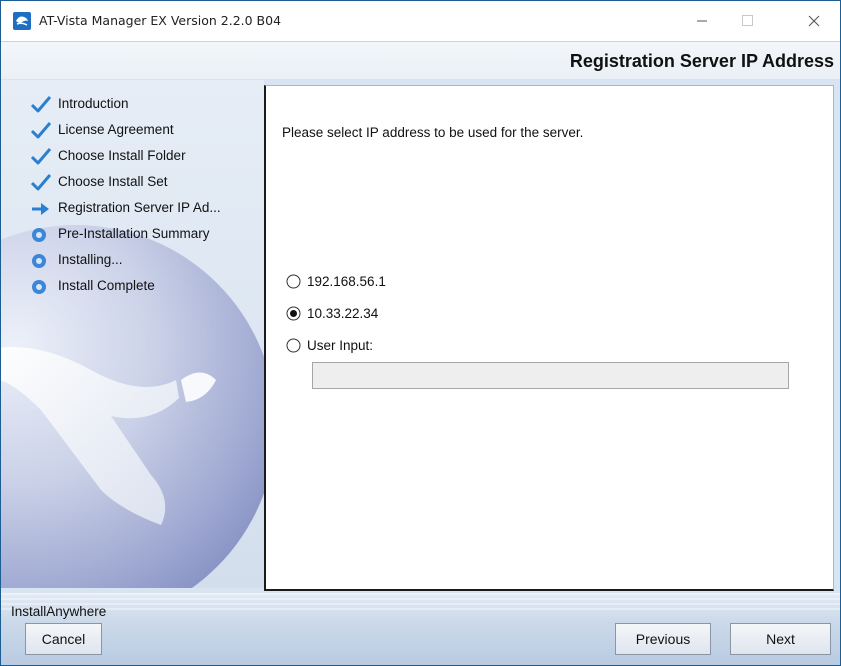 The width and height of the screenshot is (841, 666). What do you see at coordinates (420, 21) in the screenshot?
I see `title-bar: AT-Vista Manager EX Version 2.2.0 B04` at bounding box center [420, 21].